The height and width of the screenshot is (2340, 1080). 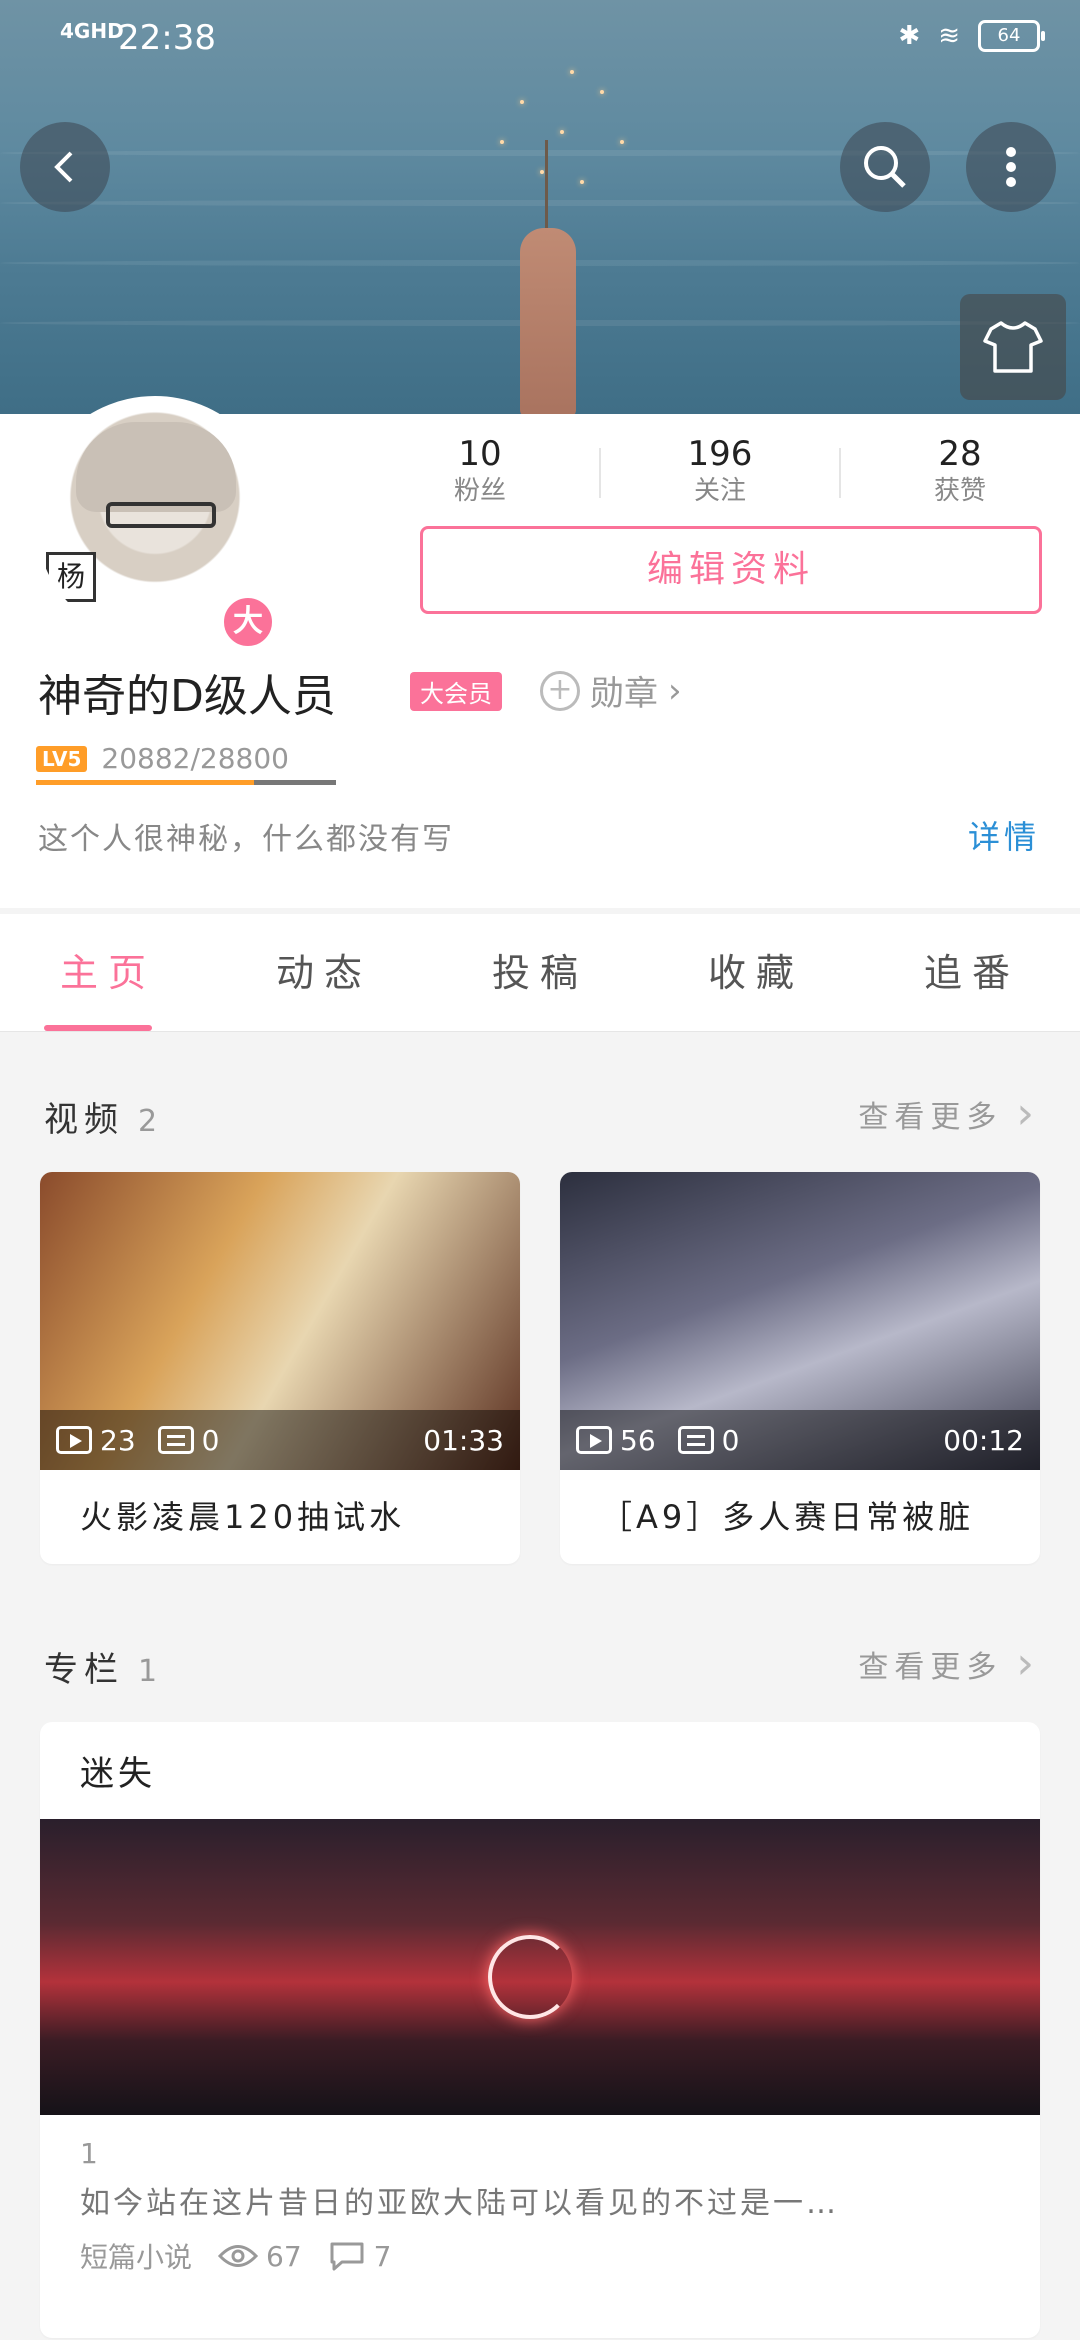 I want to click on level-info: LV5 20882/28800, so click(x=162, y=758).